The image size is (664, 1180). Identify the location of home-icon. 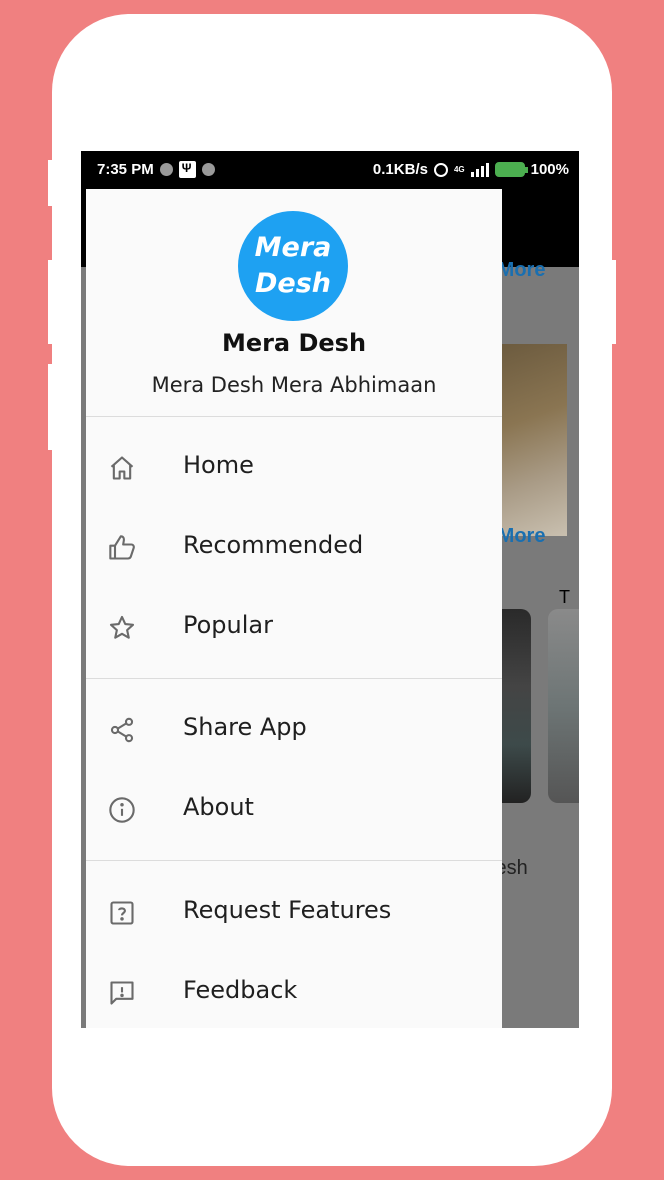
(122, 468).